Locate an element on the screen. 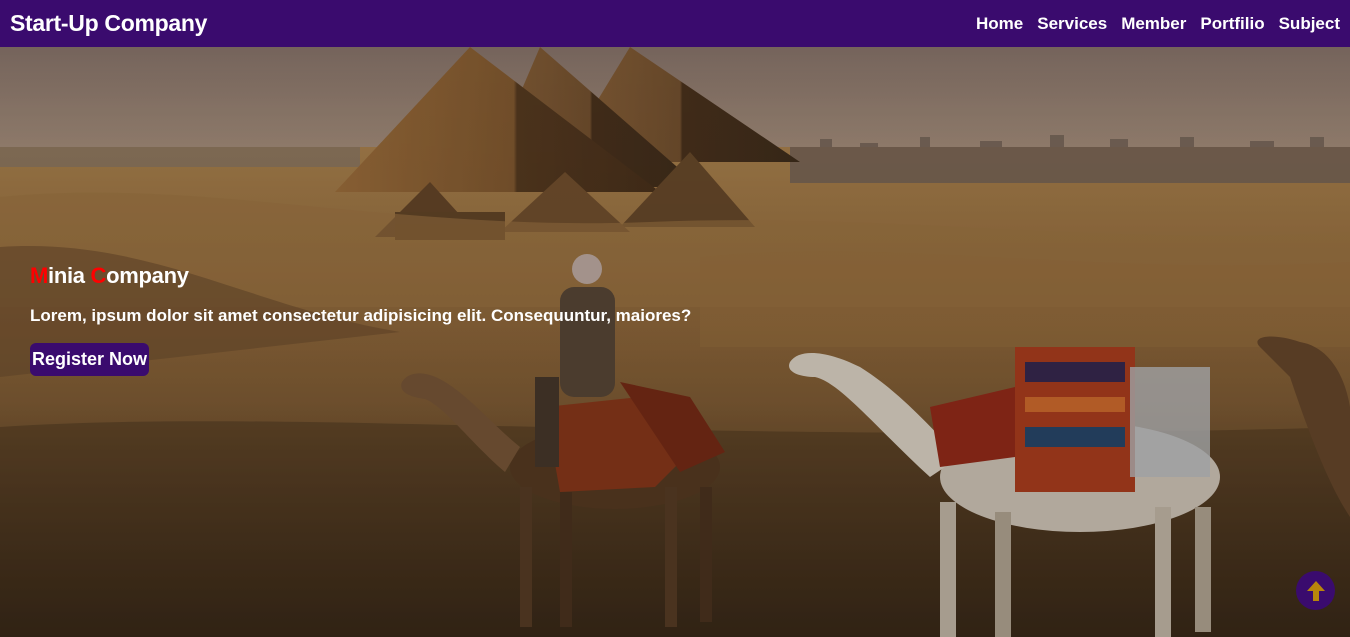  nav-link-services: Services is located at coordinates (1072, 24).